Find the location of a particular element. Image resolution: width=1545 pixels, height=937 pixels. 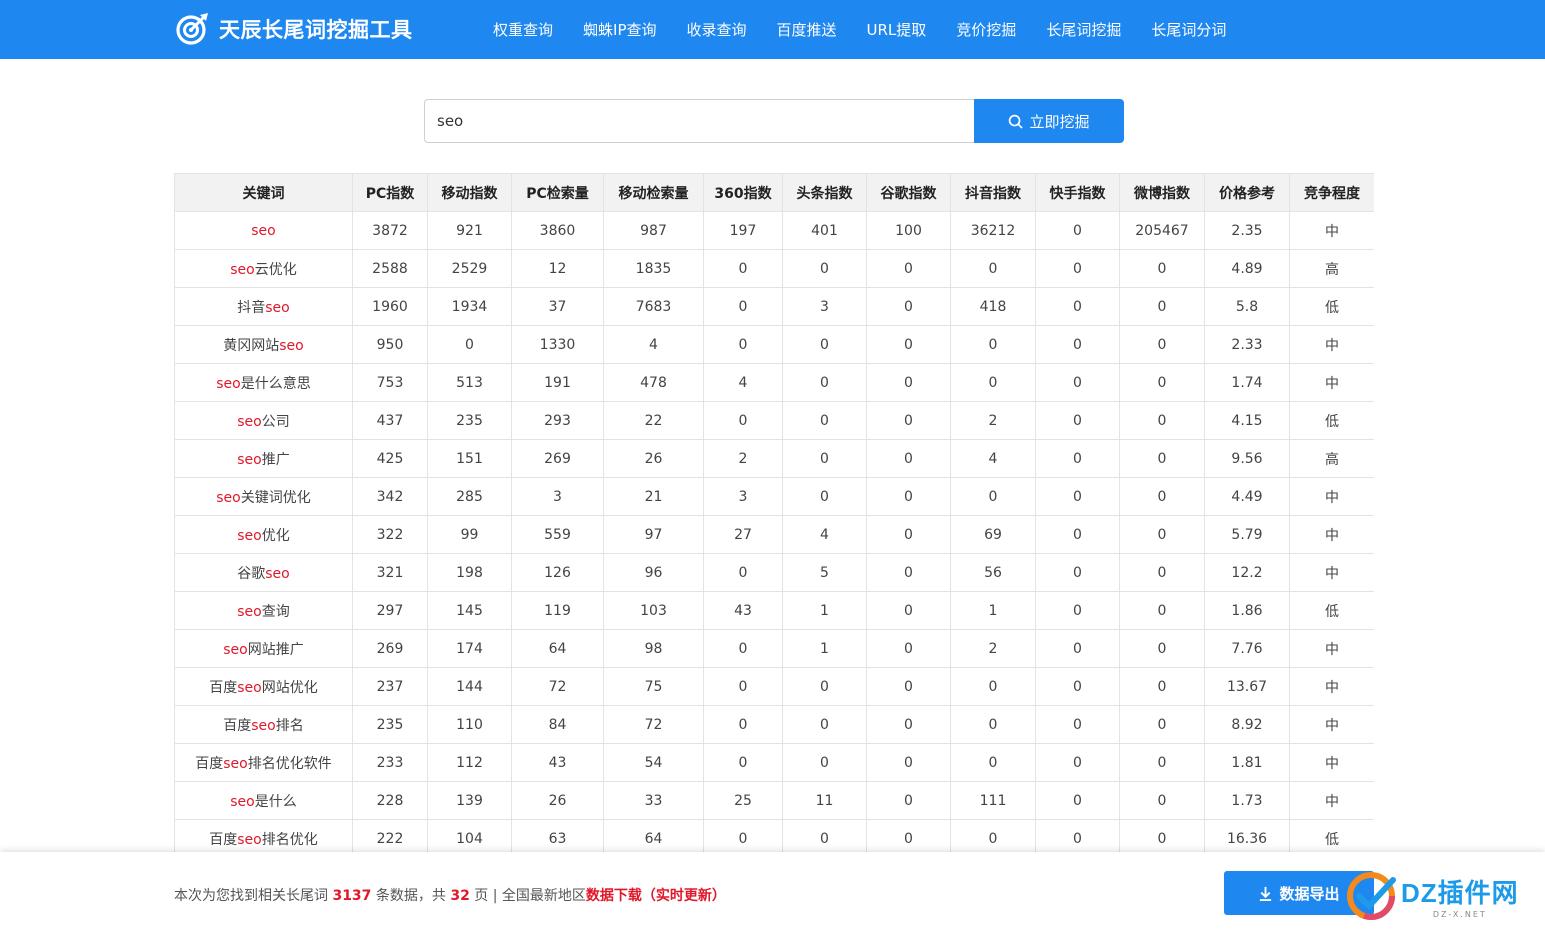

keyword-cell: seo推广 is located at coordinates (263, 458).